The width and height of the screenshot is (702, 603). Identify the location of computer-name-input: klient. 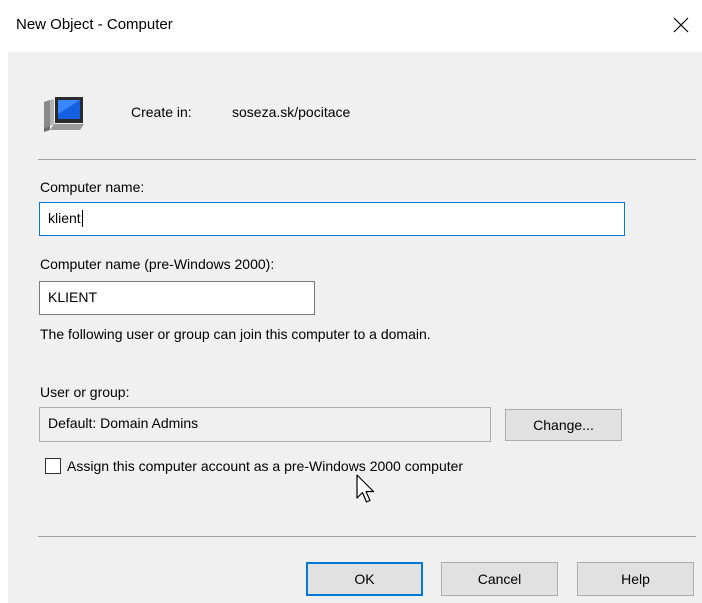
(332, 219).